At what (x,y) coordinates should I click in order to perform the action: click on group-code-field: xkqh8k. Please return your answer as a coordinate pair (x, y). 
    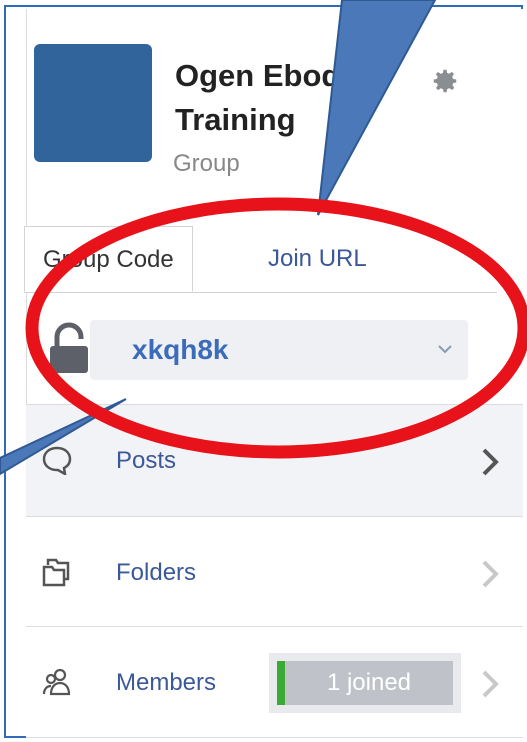
    Looking at the image, I should click on (279, 350).